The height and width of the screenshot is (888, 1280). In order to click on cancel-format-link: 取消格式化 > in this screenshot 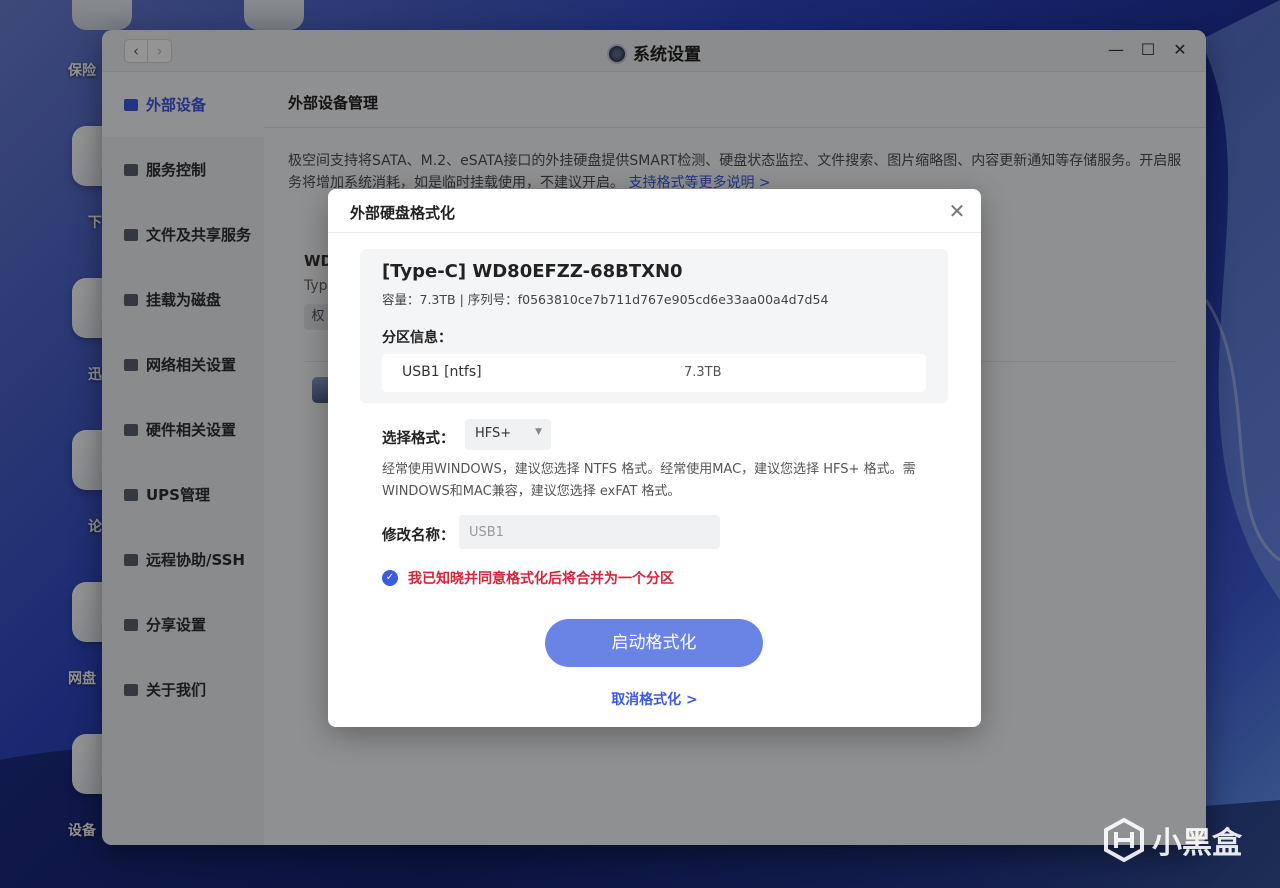, I will do `click(654, 699)`.